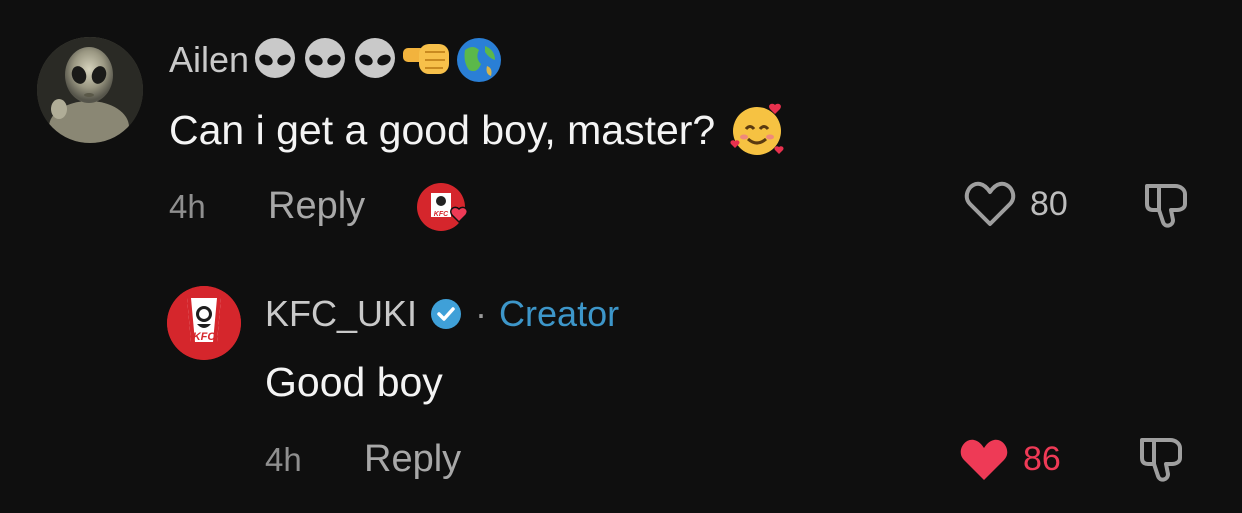  I want to click on kfc-liked-icon: KFC, so click(442, 207).